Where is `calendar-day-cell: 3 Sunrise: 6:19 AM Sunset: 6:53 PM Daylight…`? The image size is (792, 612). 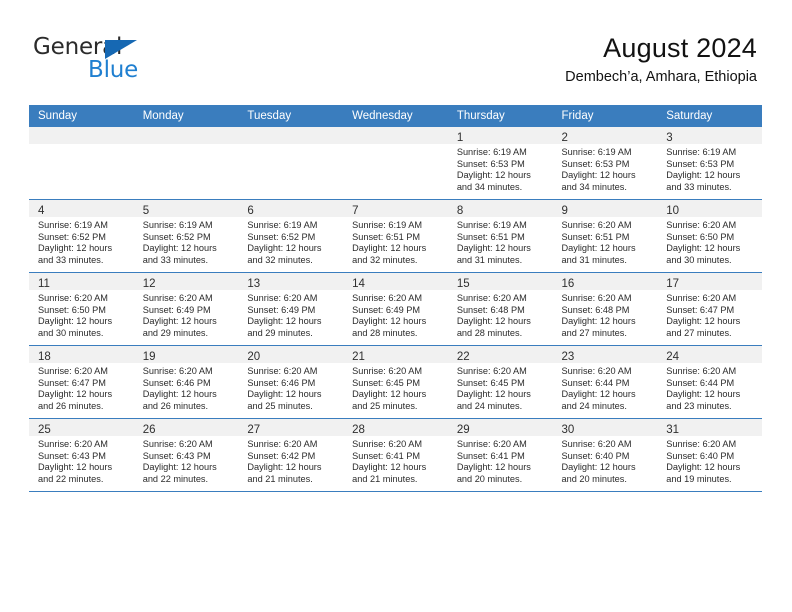 calendar-day-cell: 3 Sunrise: 6:19 AM Sunset: 6:53 PM Daylight… is located at coordinates (709, 163).